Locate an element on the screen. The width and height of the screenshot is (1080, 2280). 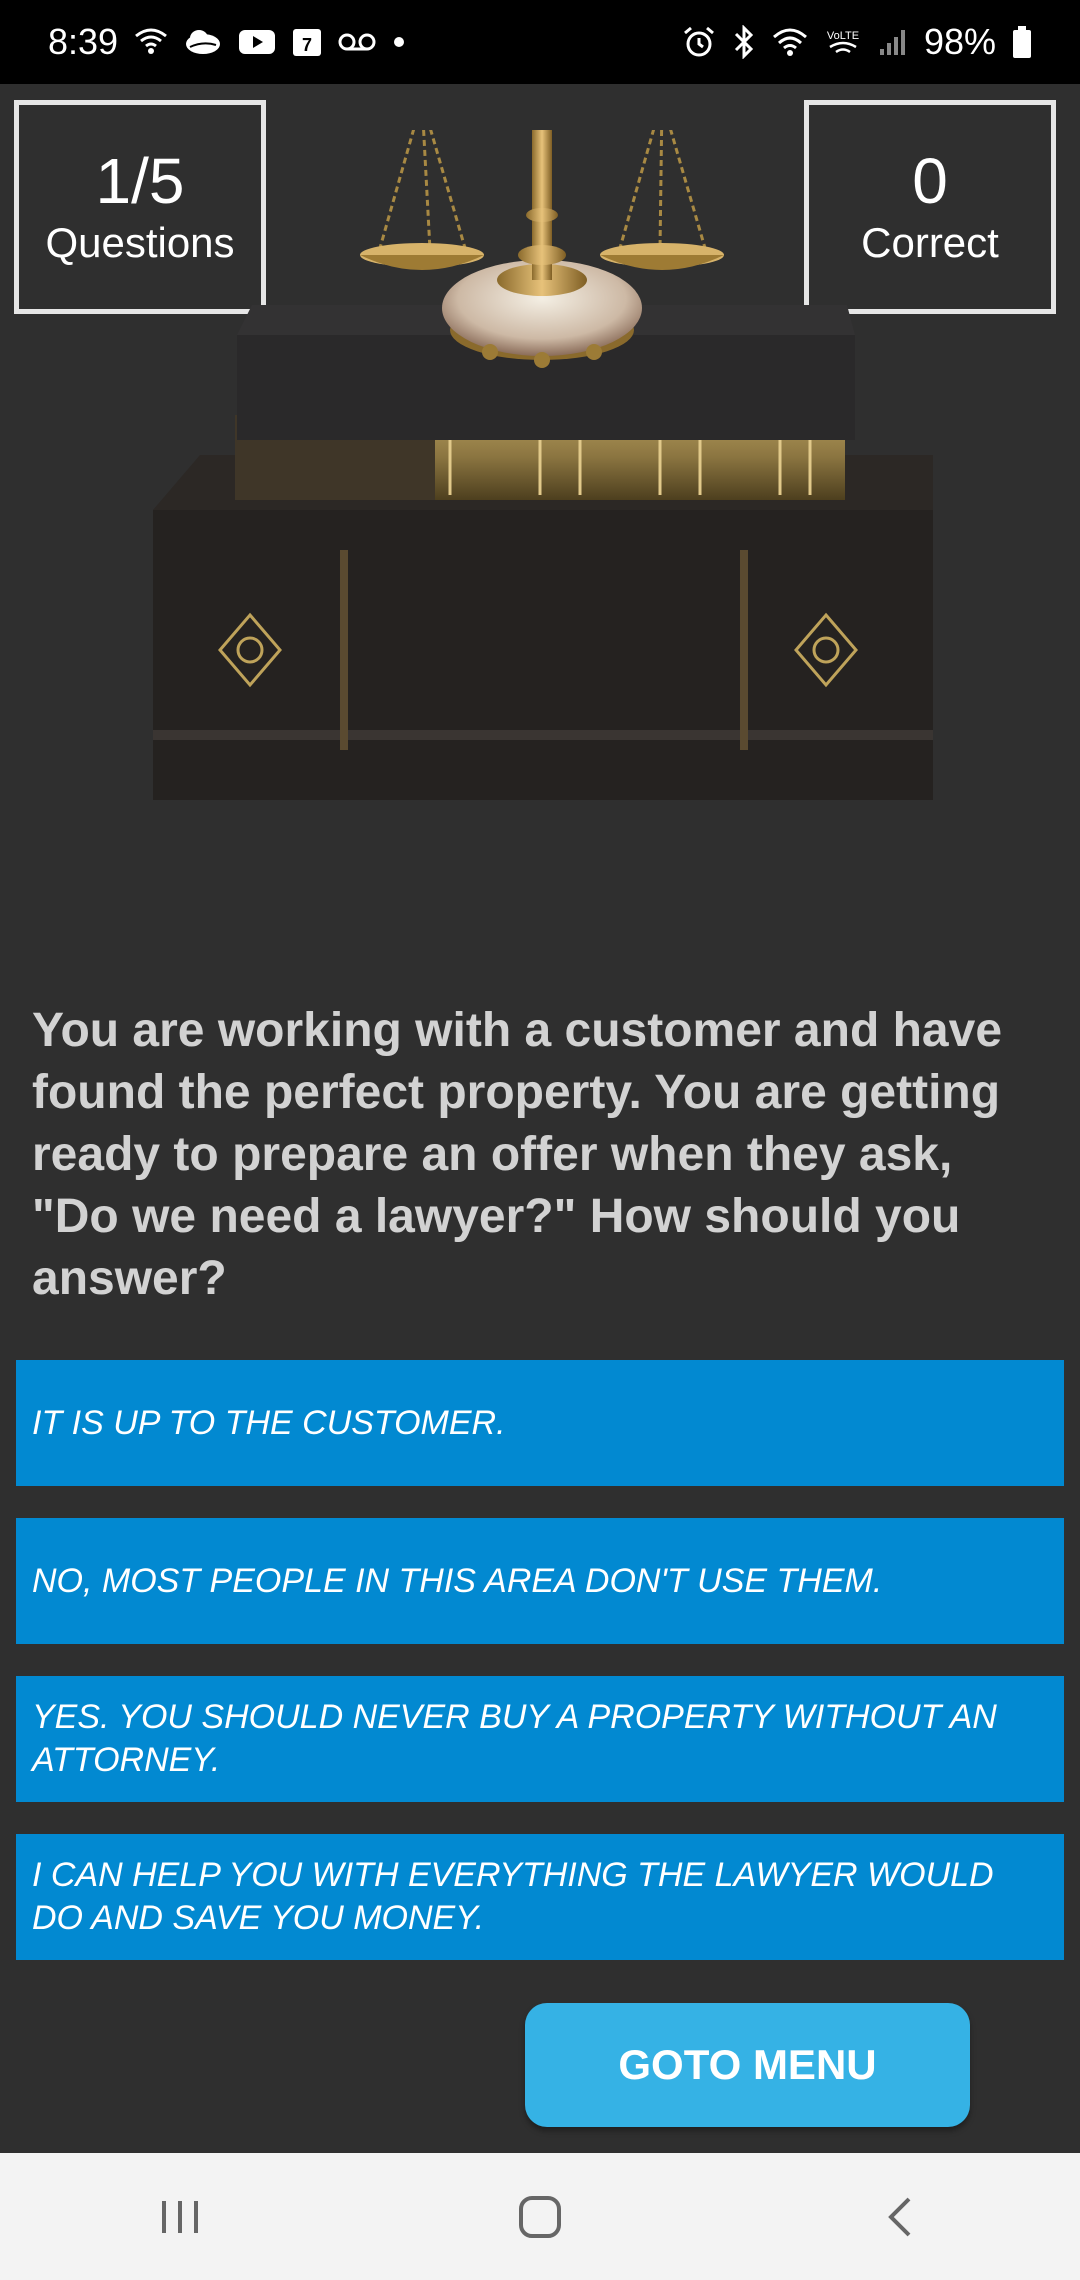
navigation-bar is located at coordinates (540, 2216).